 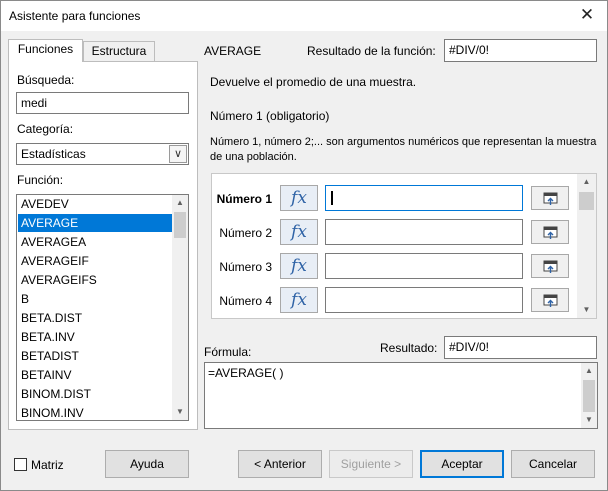 I want to click on function-result-label: Resultado de la función:, so click(x=371, y=51).